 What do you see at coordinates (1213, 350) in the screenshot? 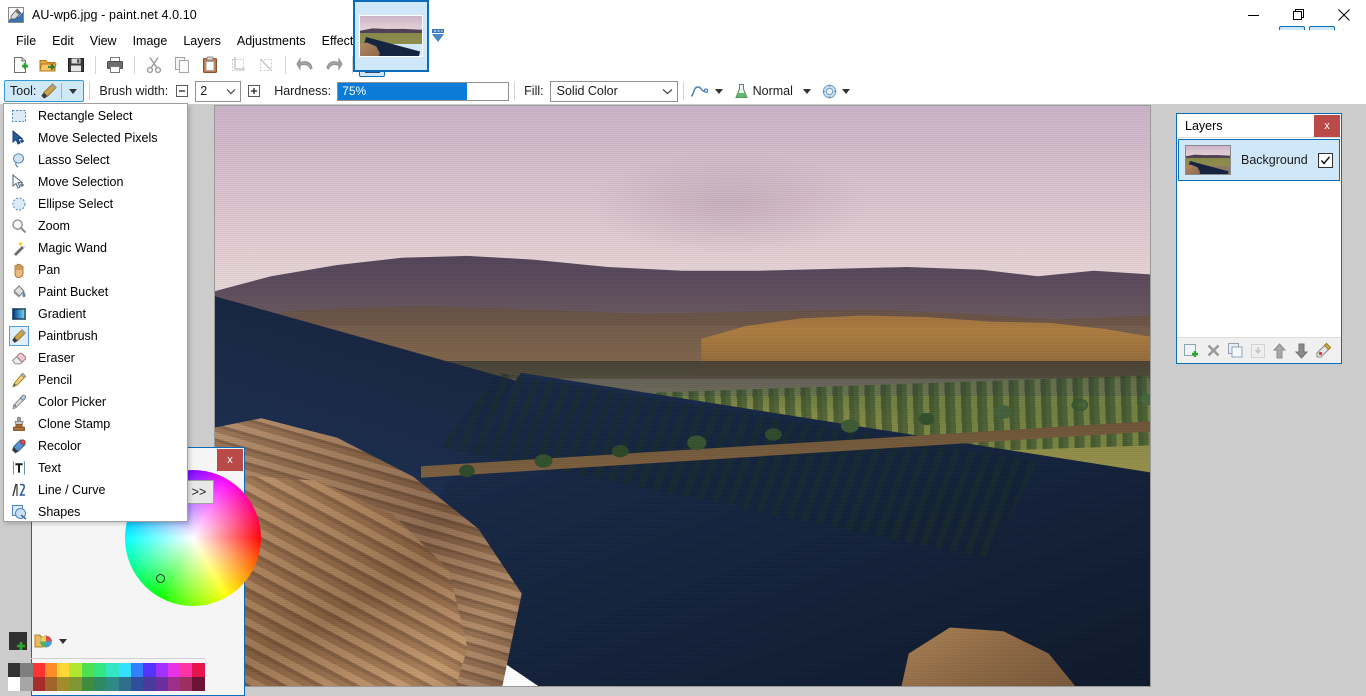
I see `delete-layer-icon` at bounding box center [1213, 350].